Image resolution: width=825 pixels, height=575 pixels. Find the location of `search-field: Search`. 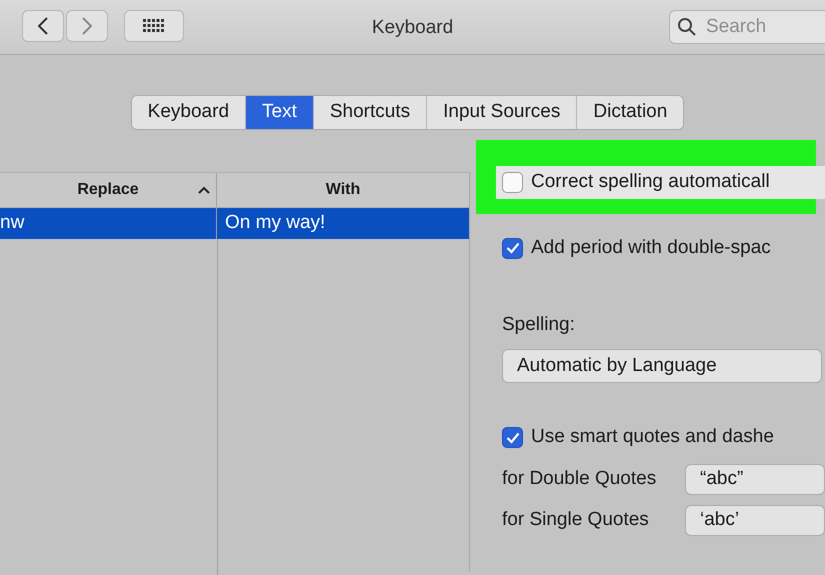

search-field: Search is located at coordinates (747, 27).